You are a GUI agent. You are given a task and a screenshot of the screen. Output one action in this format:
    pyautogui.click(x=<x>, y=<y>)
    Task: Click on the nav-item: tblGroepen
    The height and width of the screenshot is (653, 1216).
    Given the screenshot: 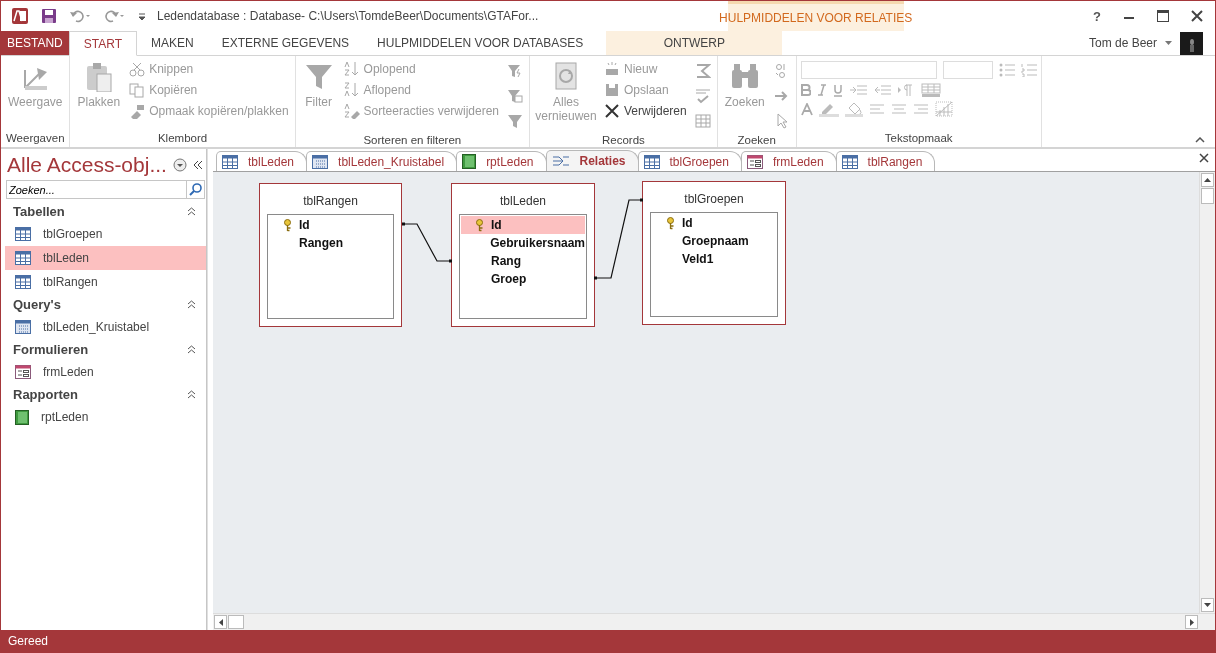 What is the action you would take?
    pyautogui.click(x=105, y=234)
    